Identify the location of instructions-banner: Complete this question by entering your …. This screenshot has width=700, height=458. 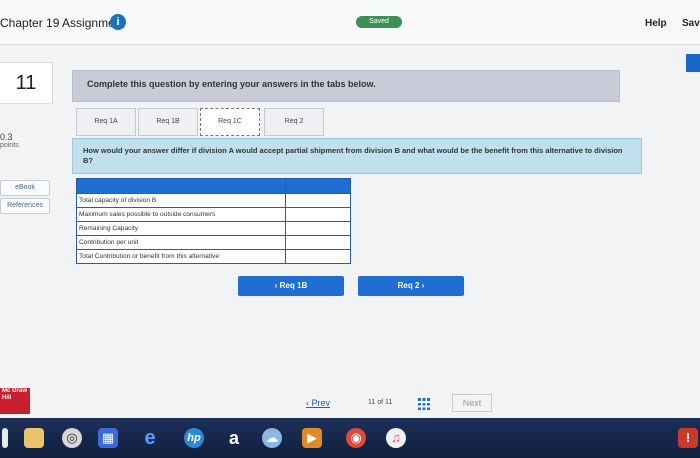
(346, 86).